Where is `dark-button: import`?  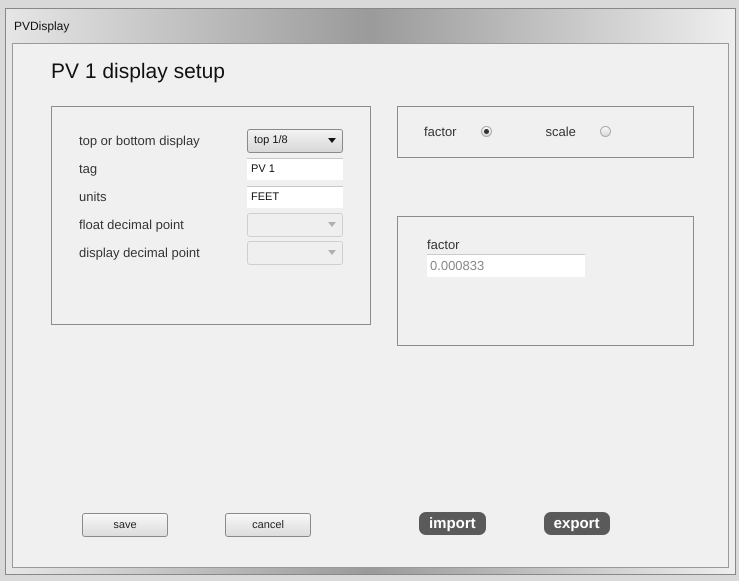
dark-button: import is located at coordinates (452, 524).